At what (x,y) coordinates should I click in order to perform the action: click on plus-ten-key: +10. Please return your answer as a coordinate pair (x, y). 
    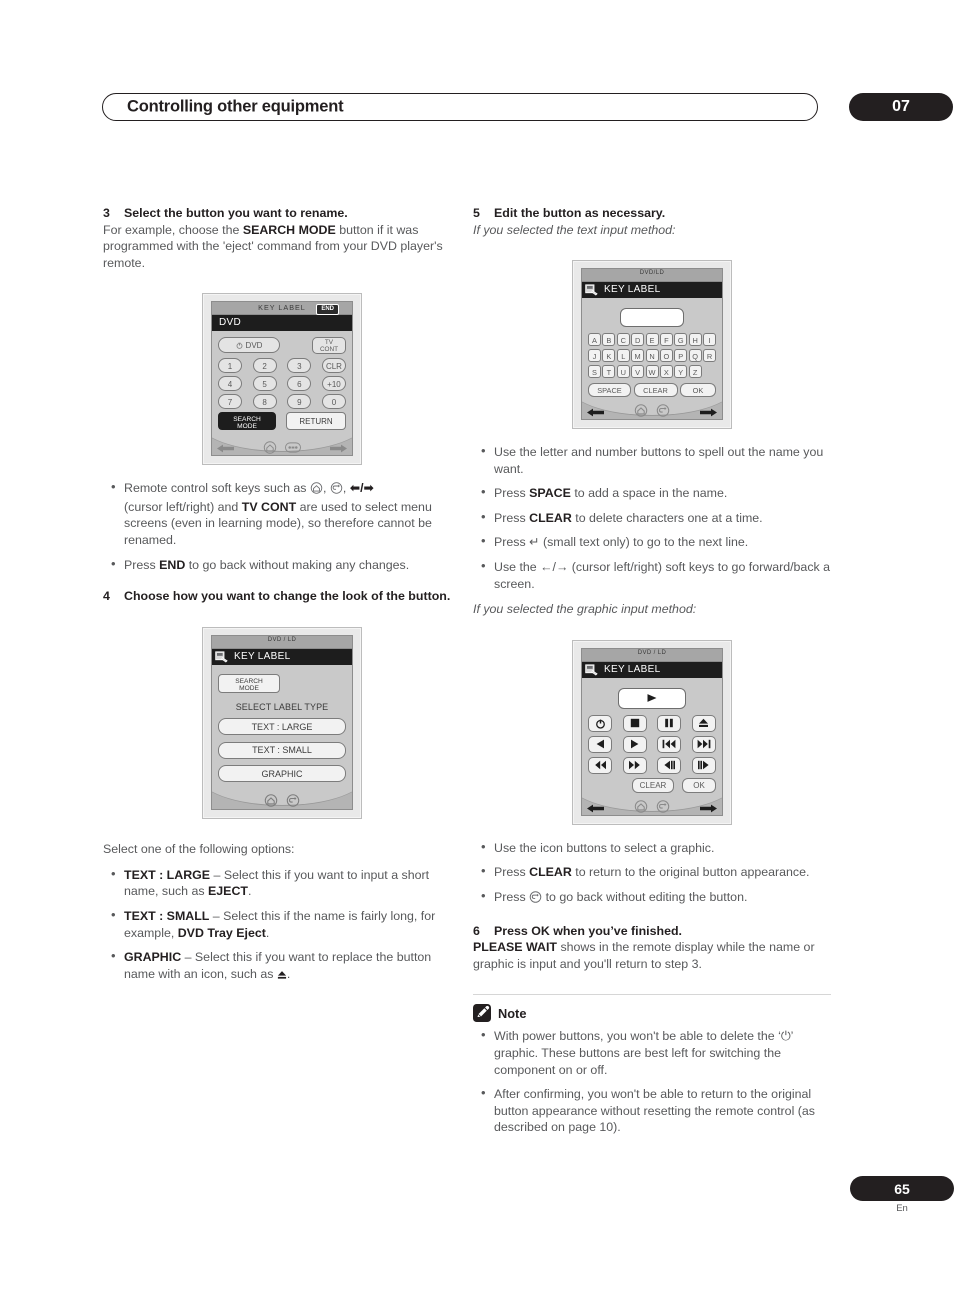
    Looking at the image, I should click on (333, 384).